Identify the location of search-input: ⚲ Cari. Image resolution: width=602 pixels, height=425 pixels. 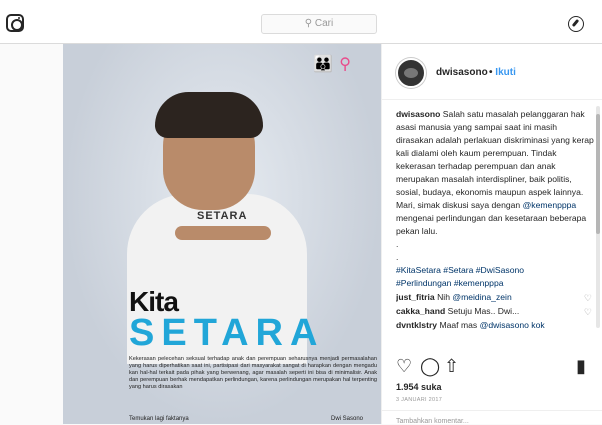
(319, 24).